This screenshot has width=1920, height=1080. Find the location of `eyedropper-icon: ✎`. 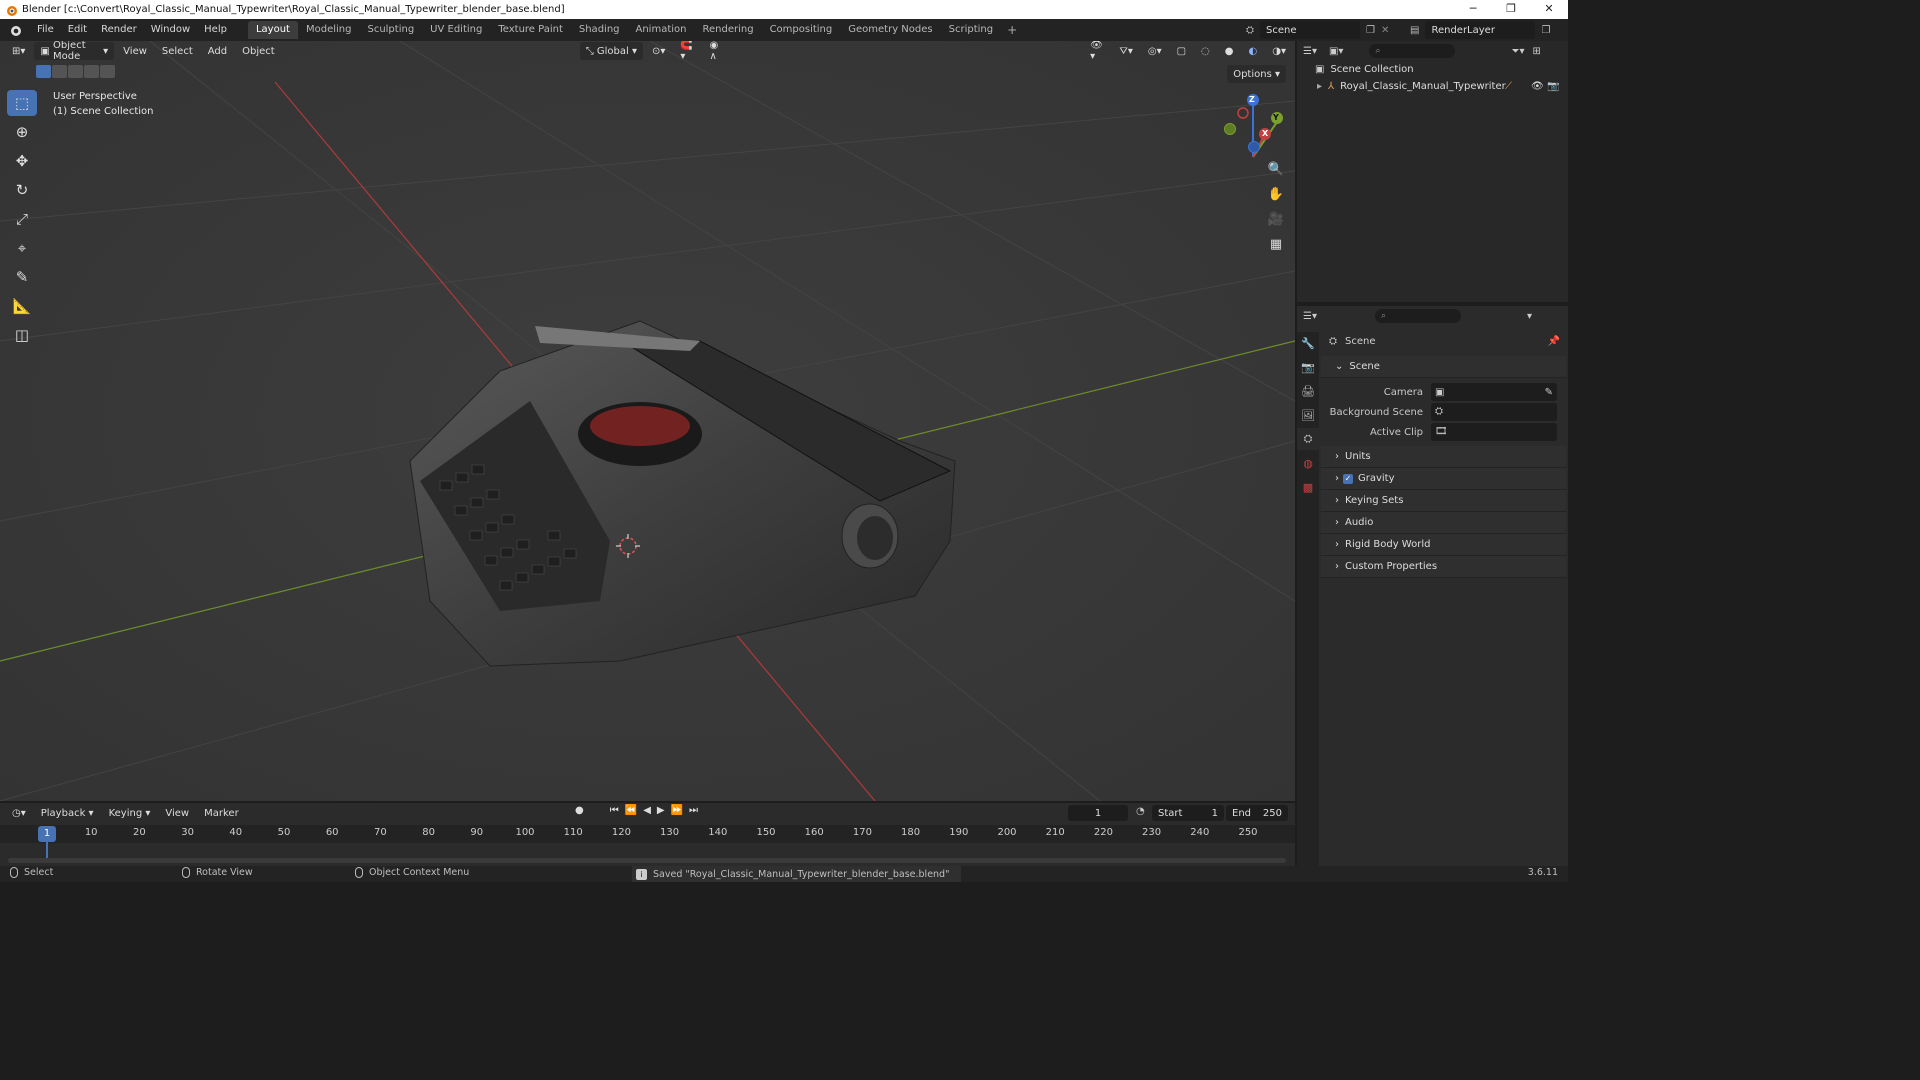

eyedropper-icon: ✎ is located at coordinates (1549, 392).